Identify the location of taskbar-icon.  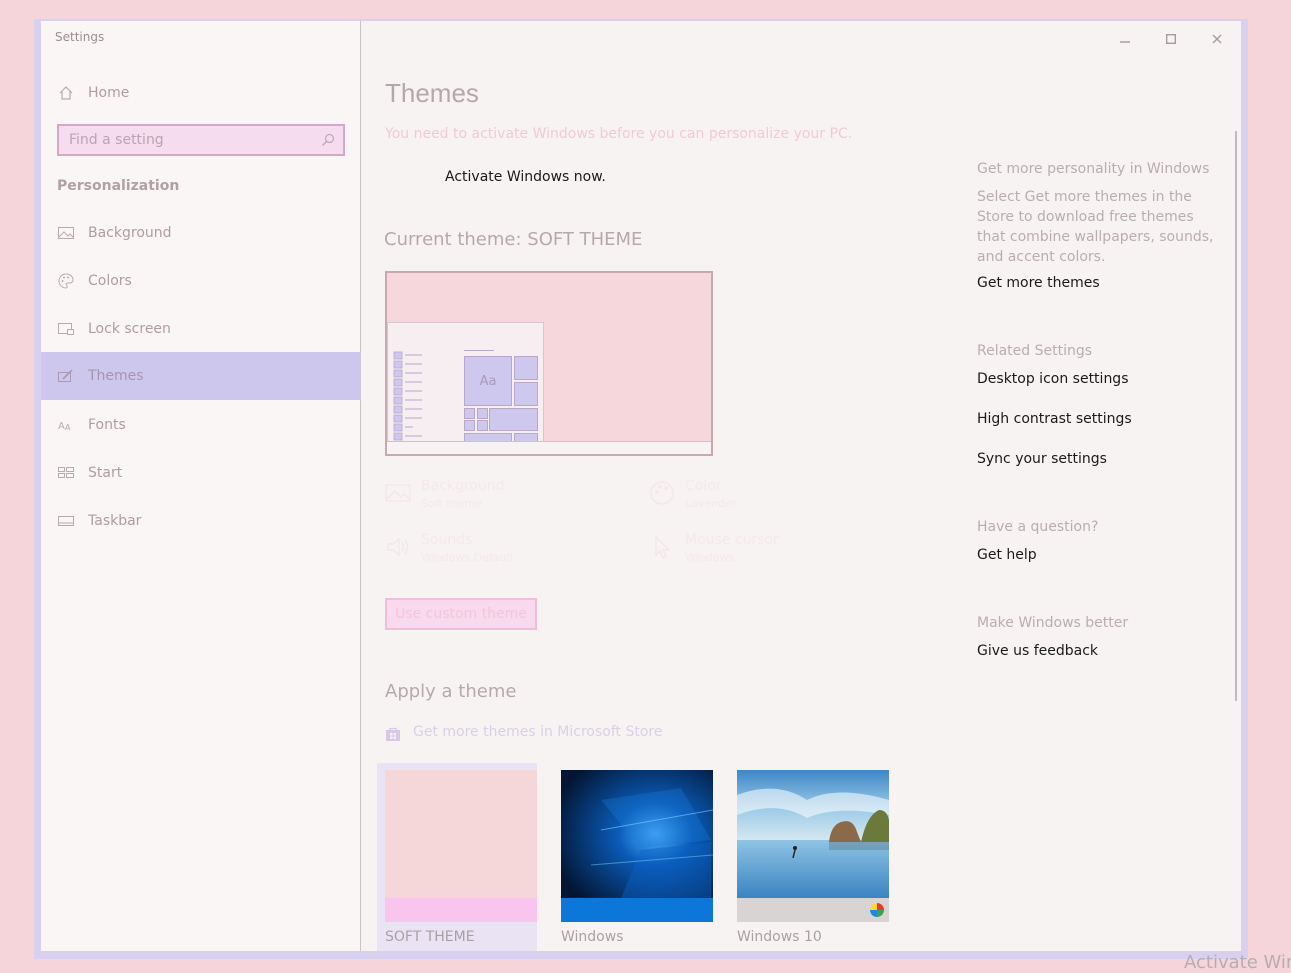
(66, 521).